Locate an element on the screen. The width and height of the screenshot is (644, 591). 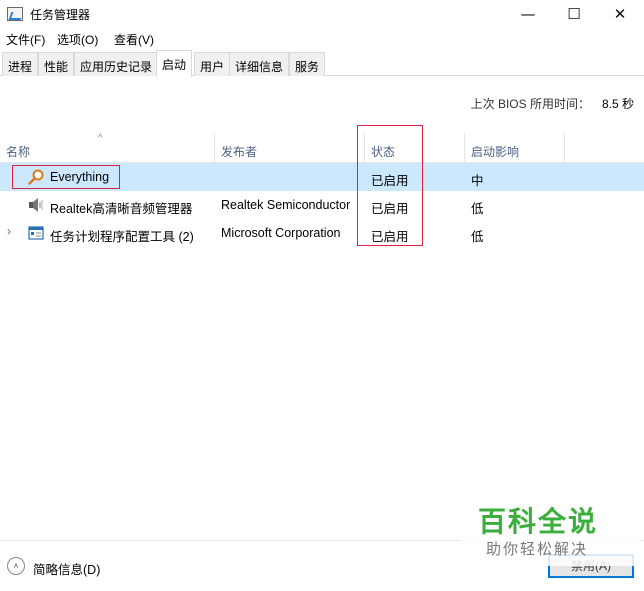
column-impact: 启动影响 is located at coordinates (495, 151).